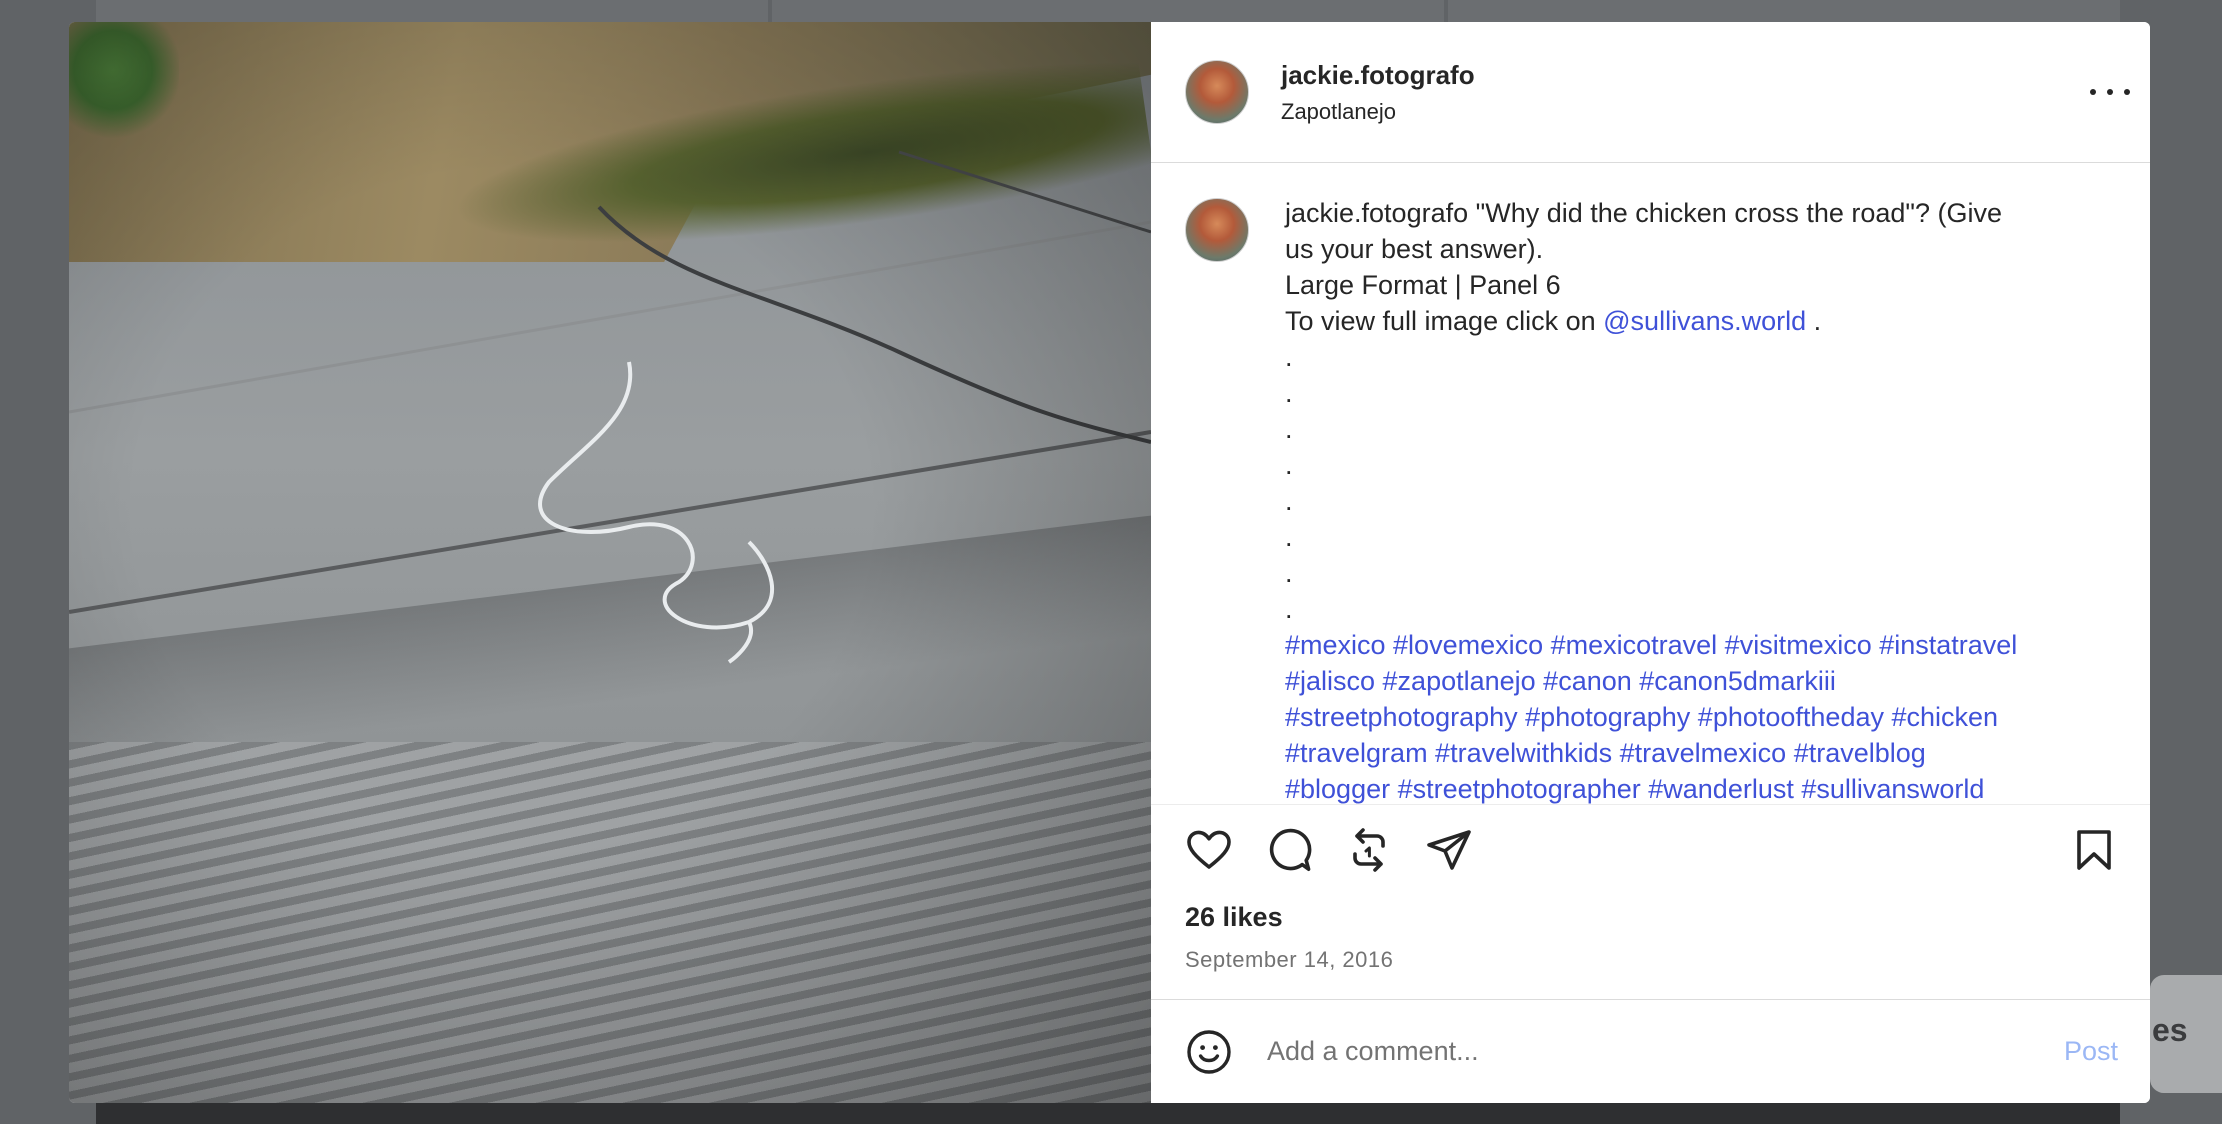 The height and width of the screenshot is (1124, 2222). Describe the element at coordinates (1108, 1113) in the screenshot. I see `background-feed-strip` at that location.